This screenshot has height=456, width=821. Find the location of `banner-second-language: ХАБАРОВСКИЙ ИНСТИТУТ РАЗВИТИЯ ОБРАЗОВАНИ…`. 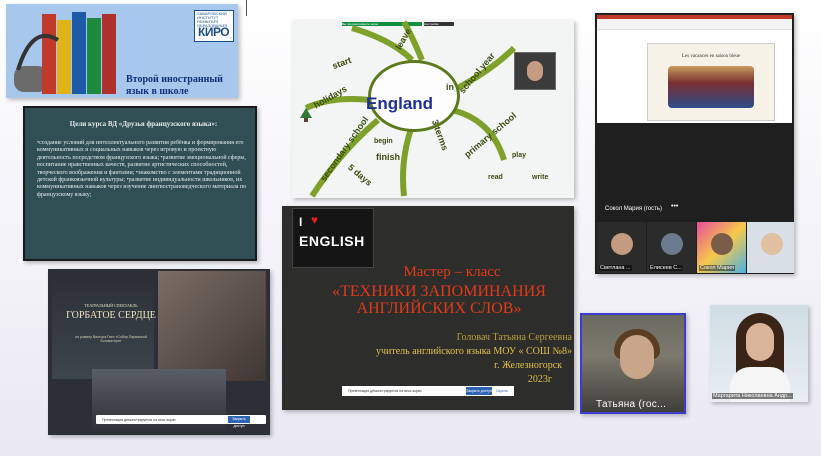

banner-second-language: ХАБАРОВСКИЙ ИНСТИТУТ РАЗВИТИЯ ОБРАЗОВАНИ… is located at coordinates (122, 51).